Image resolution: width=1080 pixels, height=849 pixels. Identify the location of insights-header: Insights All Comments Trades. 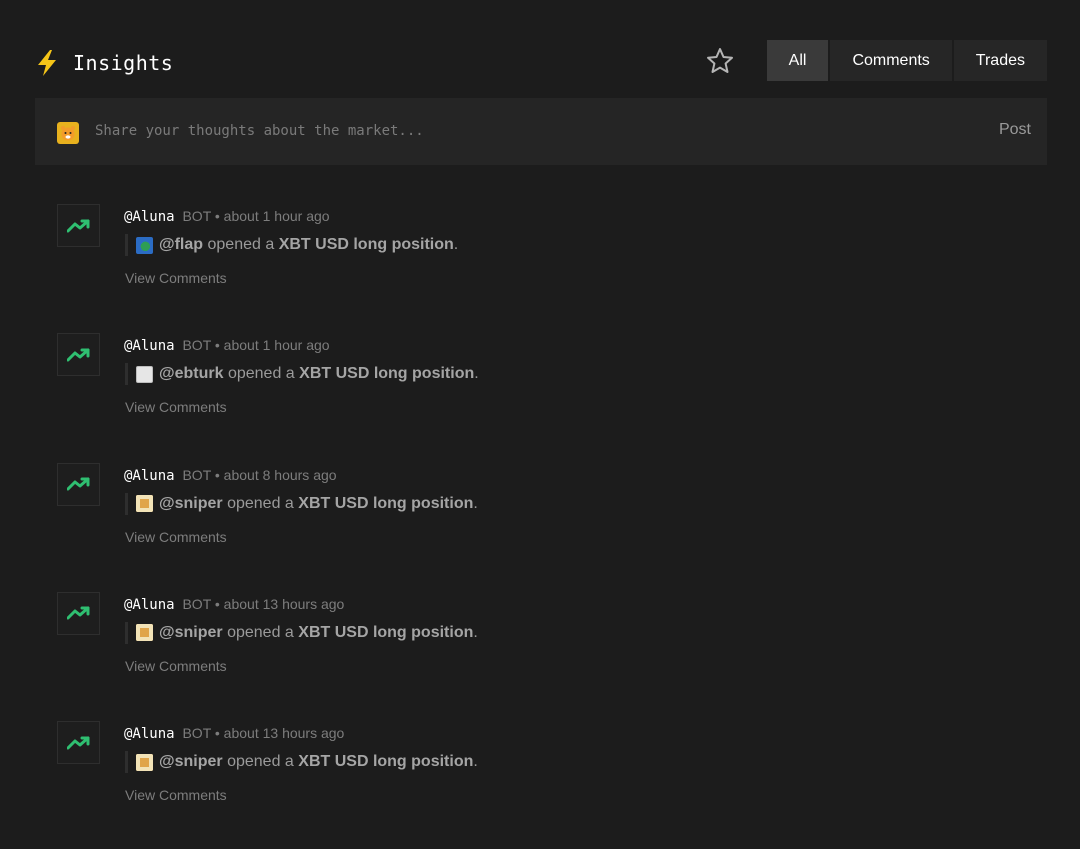
(541, 61).